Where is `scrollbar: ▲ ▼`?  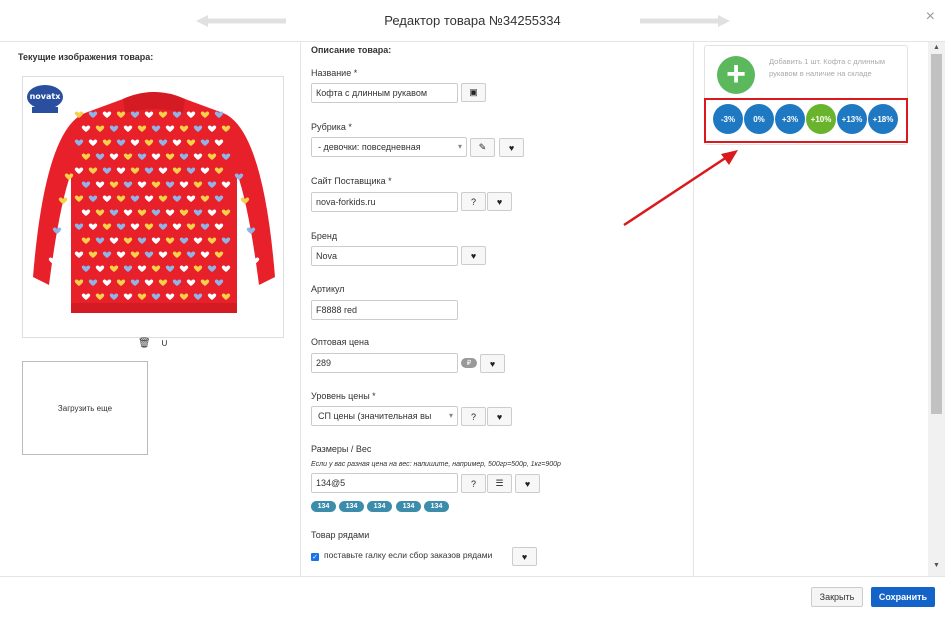
scrollbar: ▲ ▼ is located at coordinates (936, 309).